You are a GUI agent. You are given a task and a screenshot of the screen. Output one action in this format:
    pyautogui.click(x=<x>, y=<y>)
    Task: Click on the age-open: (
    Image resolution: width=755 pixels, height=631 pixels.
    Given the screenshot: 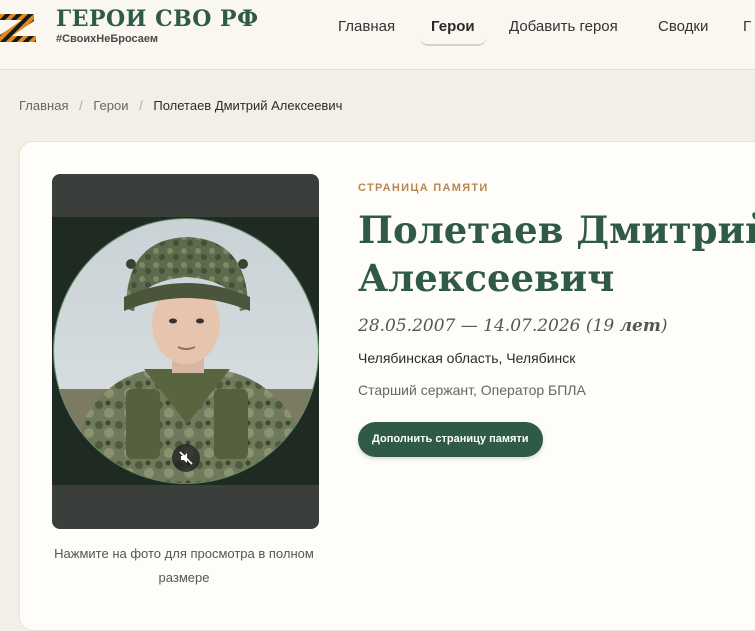 What is the action you would take?
    pyautogui.click(x=589, y=326)
    